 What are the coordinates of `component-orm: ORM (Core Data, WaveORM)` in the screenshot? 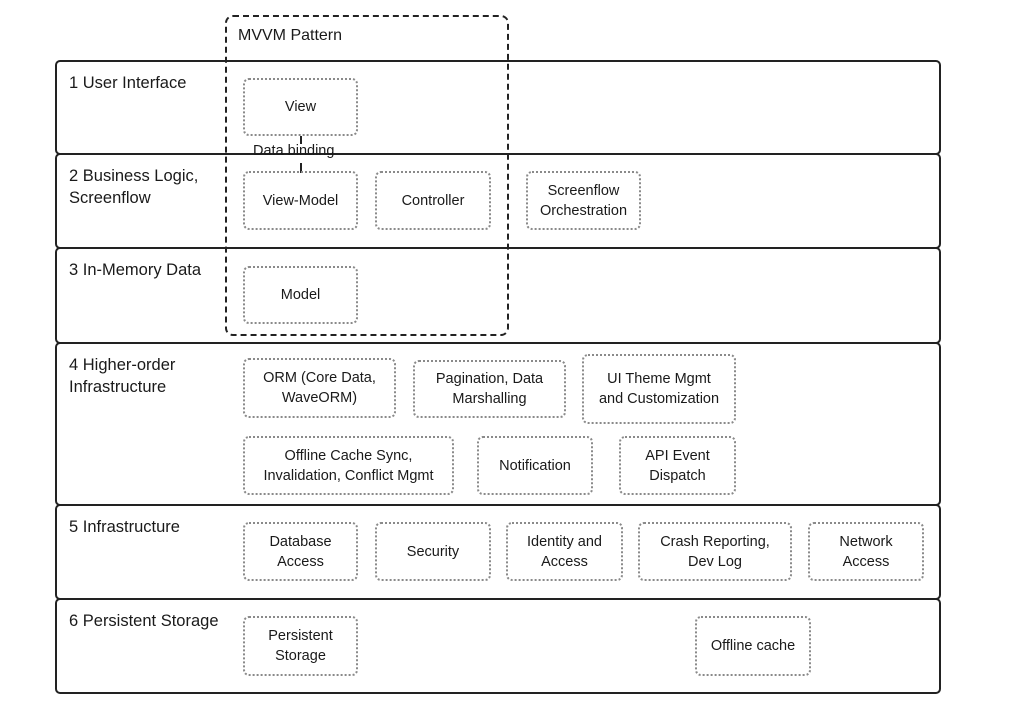 It's located at (319, 388).